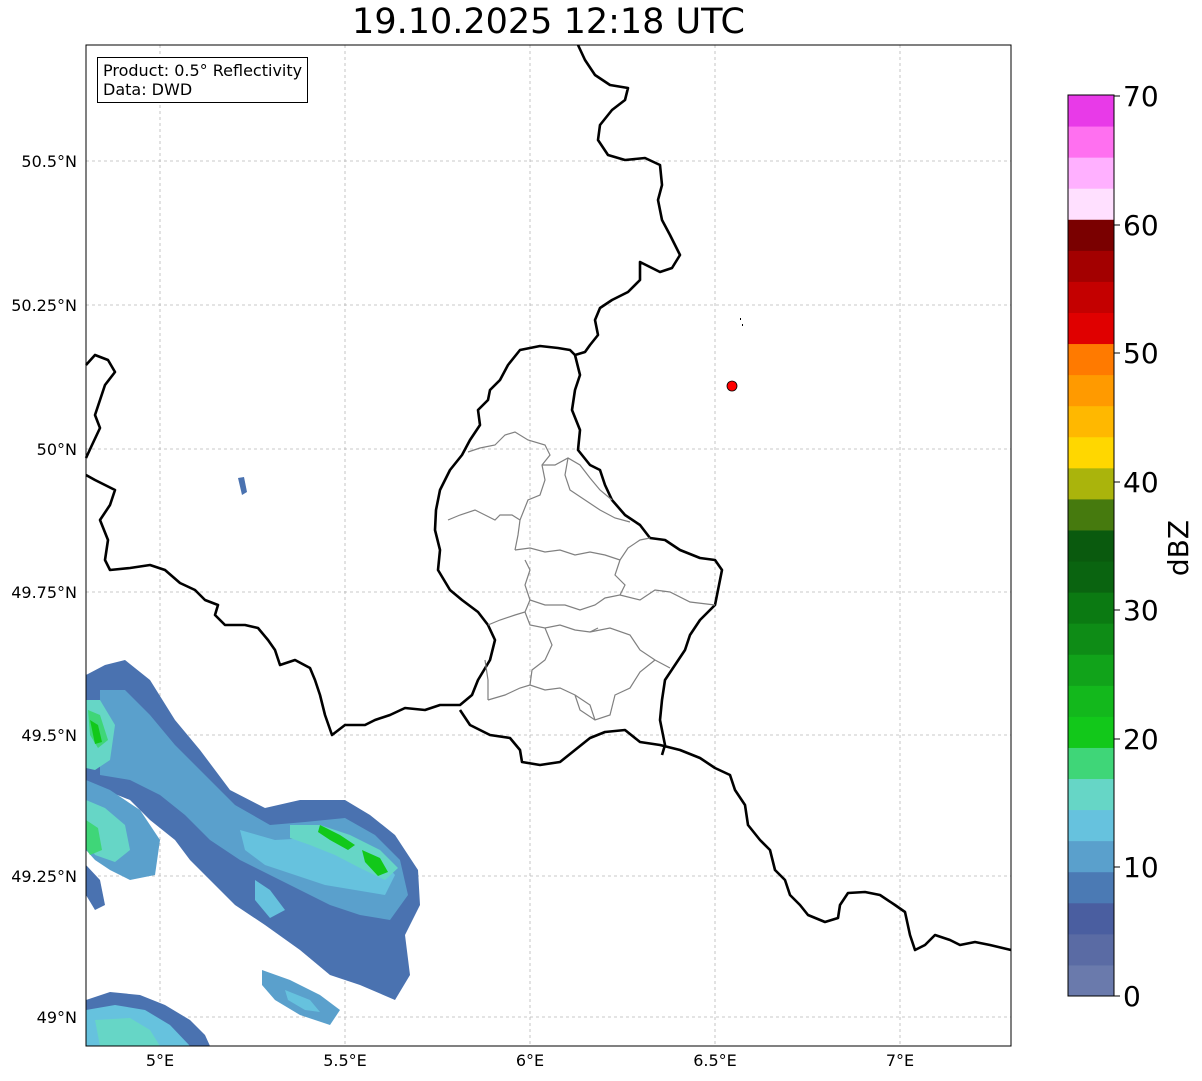  I want to click on lat-tick-label: 50.5°N, so click(49, 161).